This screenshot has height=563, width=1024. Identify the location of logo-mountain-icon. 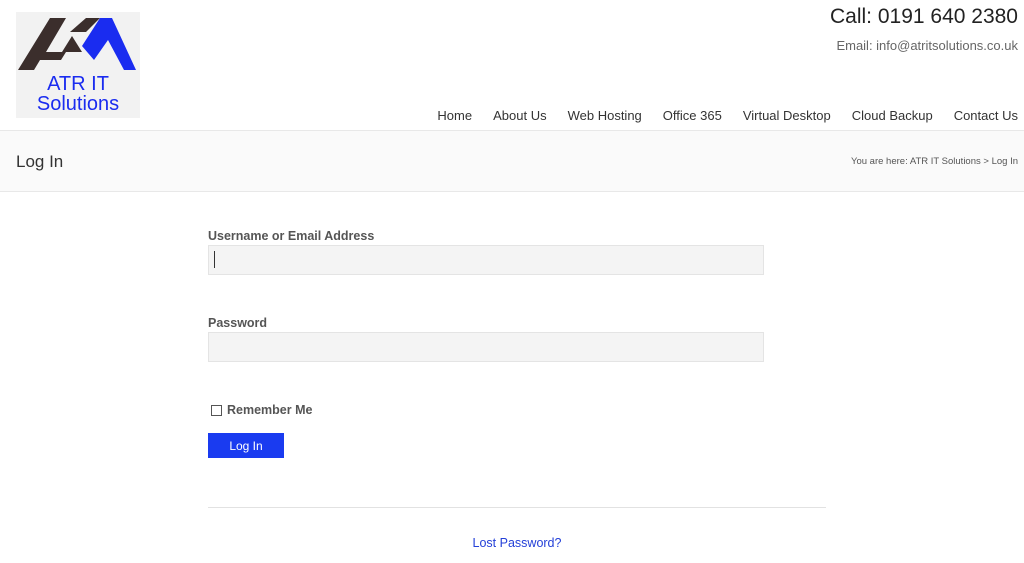
(77, 44).